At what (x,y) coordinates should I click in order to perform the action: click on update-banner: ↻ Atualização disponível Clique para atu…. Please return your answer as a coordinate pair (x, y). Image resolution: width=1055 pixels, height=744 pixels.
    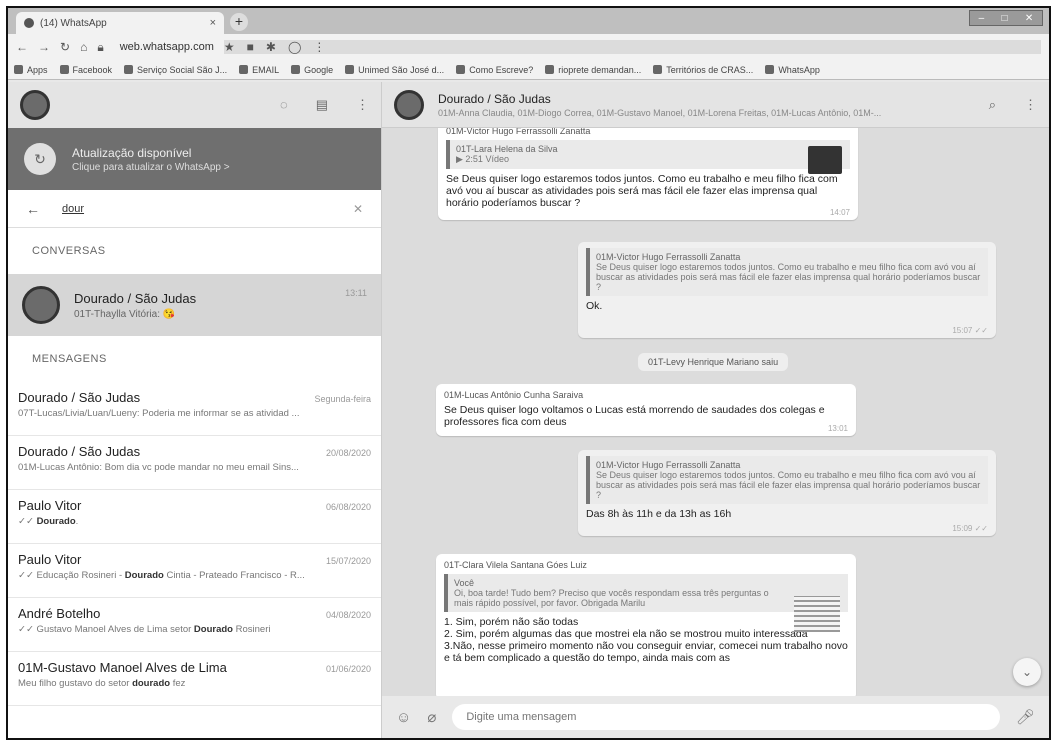
    Looking at the image, I should click on (194, 159).